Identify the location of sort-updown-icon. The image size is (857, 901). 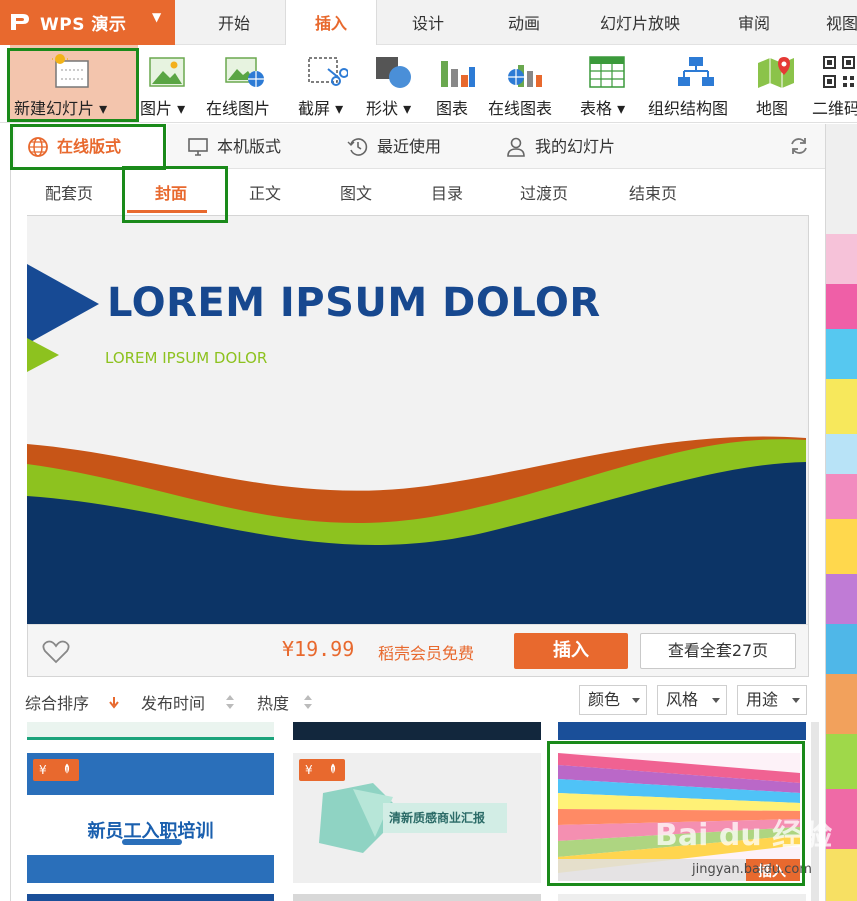
(308, 702).